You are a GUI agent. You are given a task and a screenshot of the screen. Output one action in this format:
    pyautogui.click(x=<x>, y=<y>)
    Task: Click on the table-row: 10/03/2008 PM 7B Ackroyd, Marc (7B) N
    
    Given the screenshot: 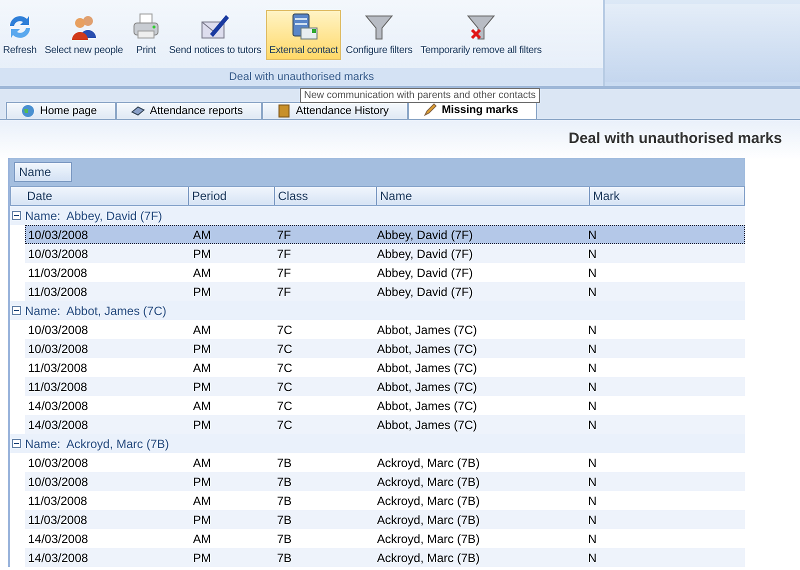 What is the action you would take?
    pyautogui.click(x=385, y=481)
    